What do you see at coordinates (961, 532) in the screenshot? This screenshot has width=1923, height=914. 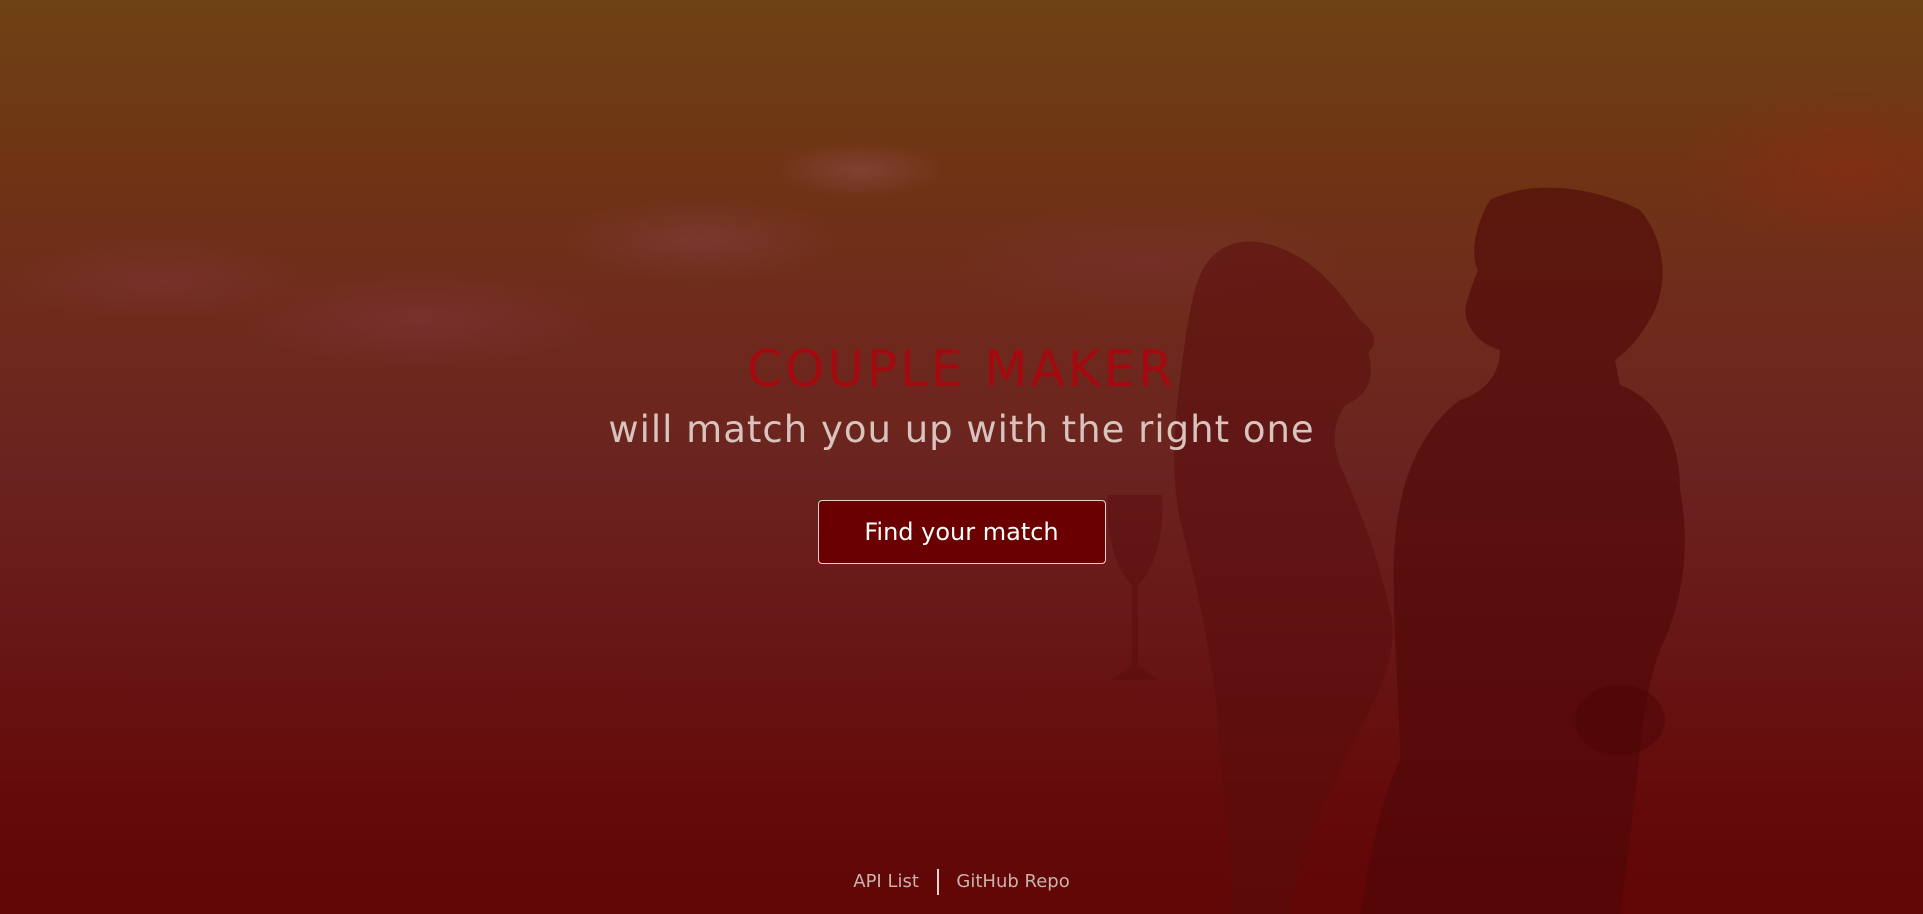 I see `find-match-button: Find your match` at bounding box center [961, 532].